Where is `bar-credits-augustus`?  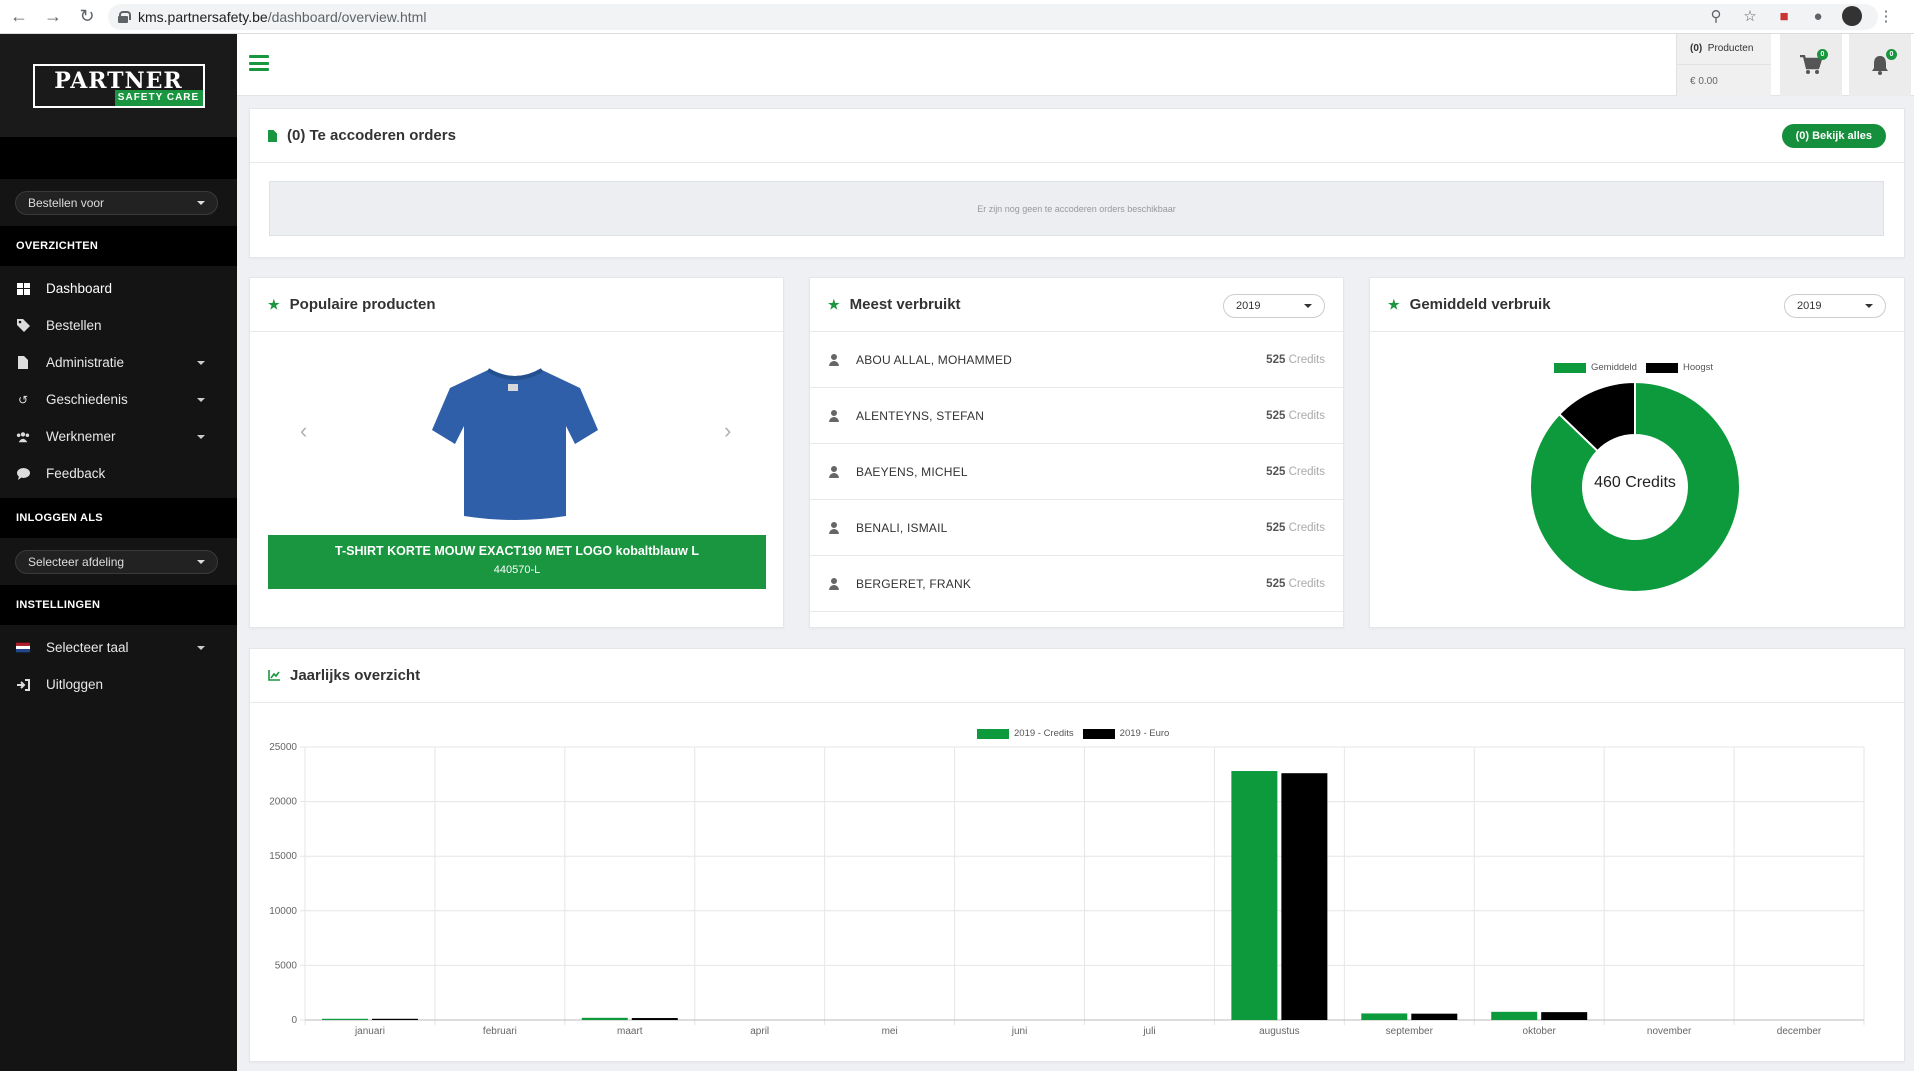
bar-credits-augustus is located at coordinates (1254, 895).